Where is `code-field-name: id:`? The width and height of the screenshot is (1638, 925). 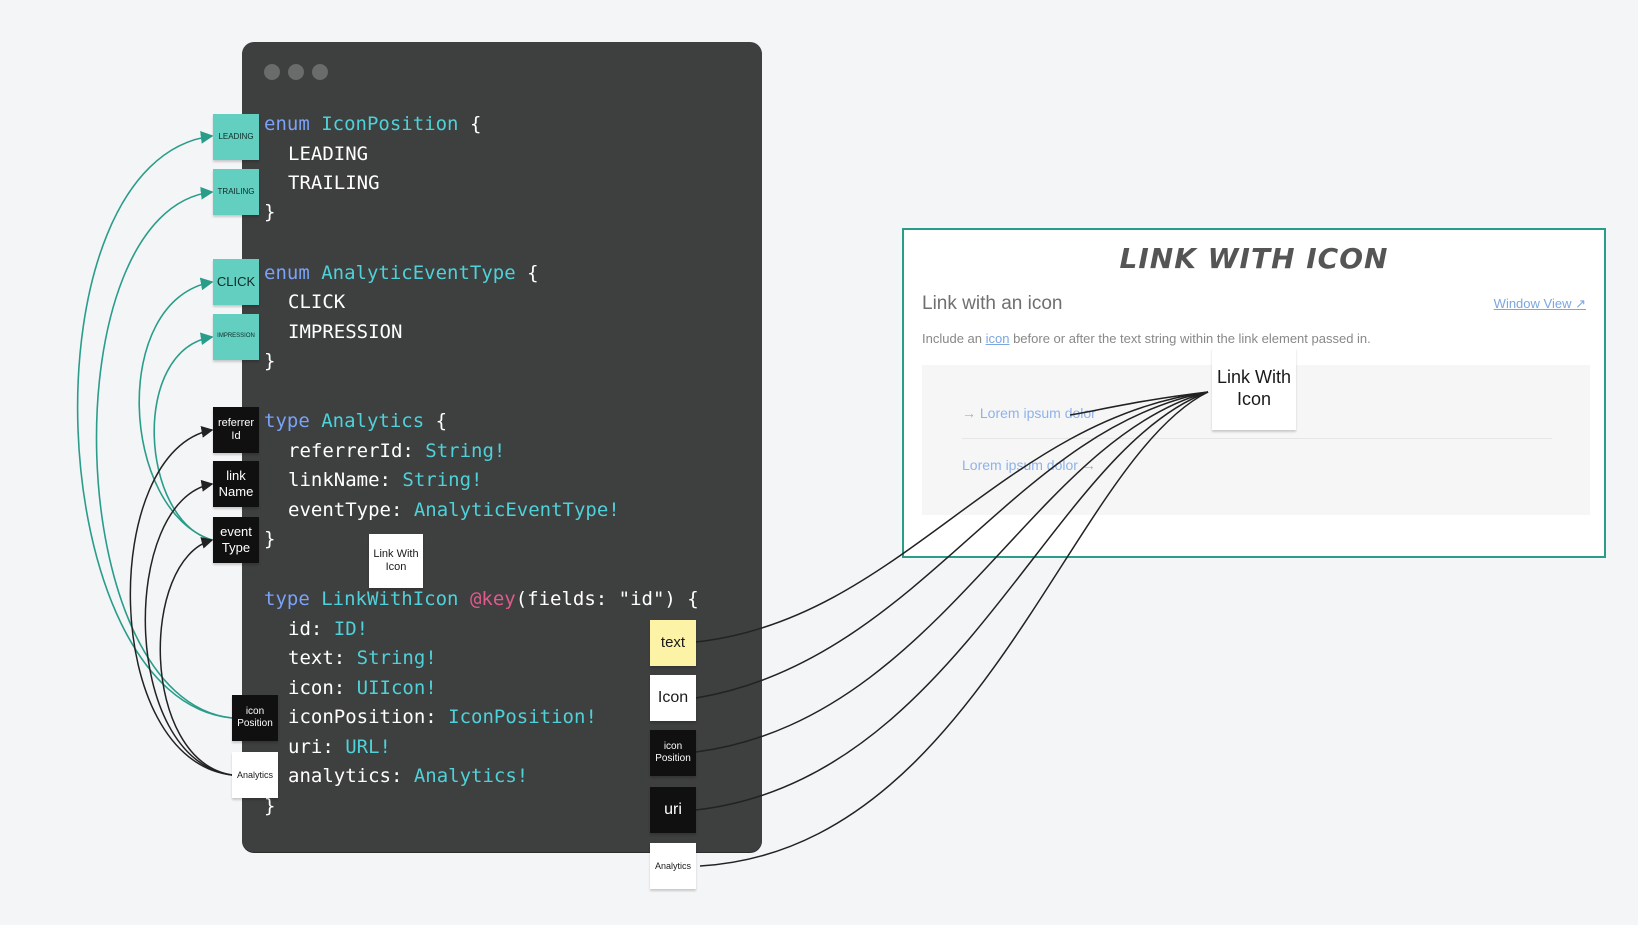
code-field-name: id: is located at coordinates (305, 629).